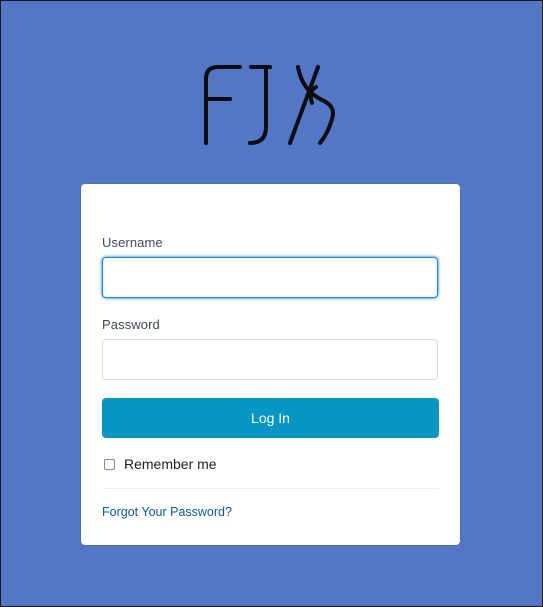 The image size is (543, 607). I want to click on remember-me-checkbox, so click(109, 464).